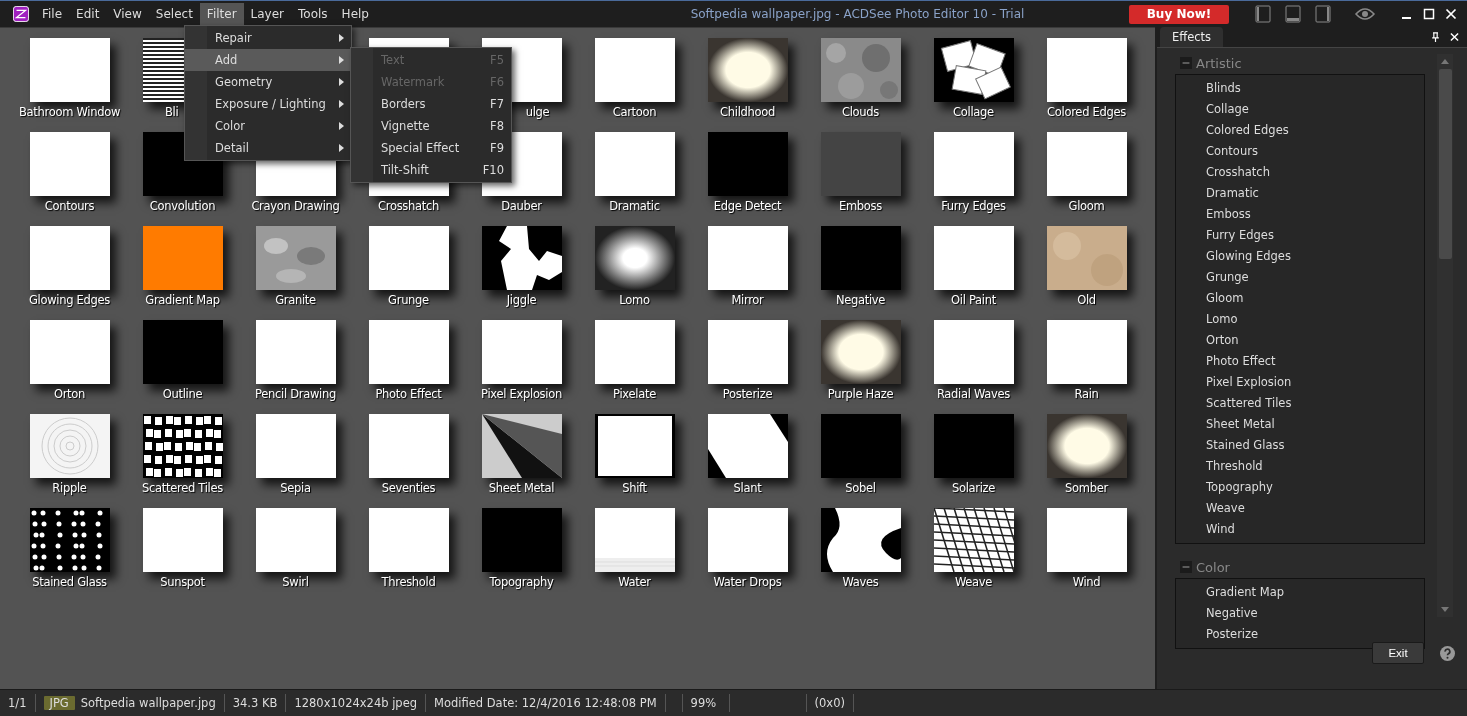 Image resolution: width=1467 pixels, height=716 pixels. Describe the element at coordinates (1293, 14) in the screenshot. I see `bottom-panel-layout-icon` at that location.